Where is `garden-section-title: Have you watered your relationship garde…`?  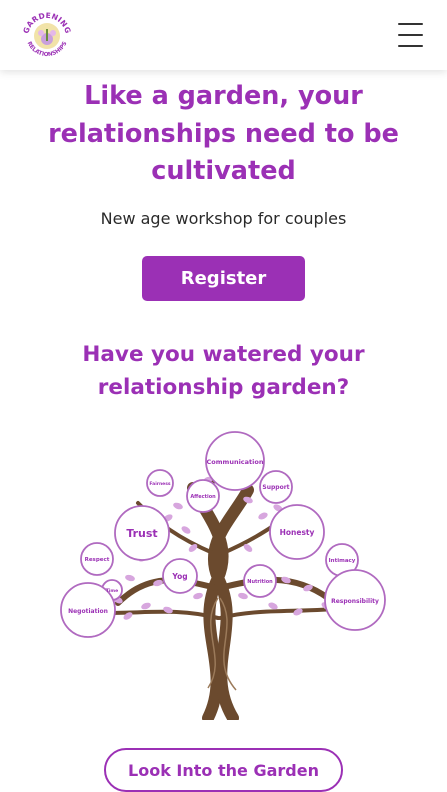
garden-section-title: Have you watered your relationship garde… is located at coordinates (223, 371).